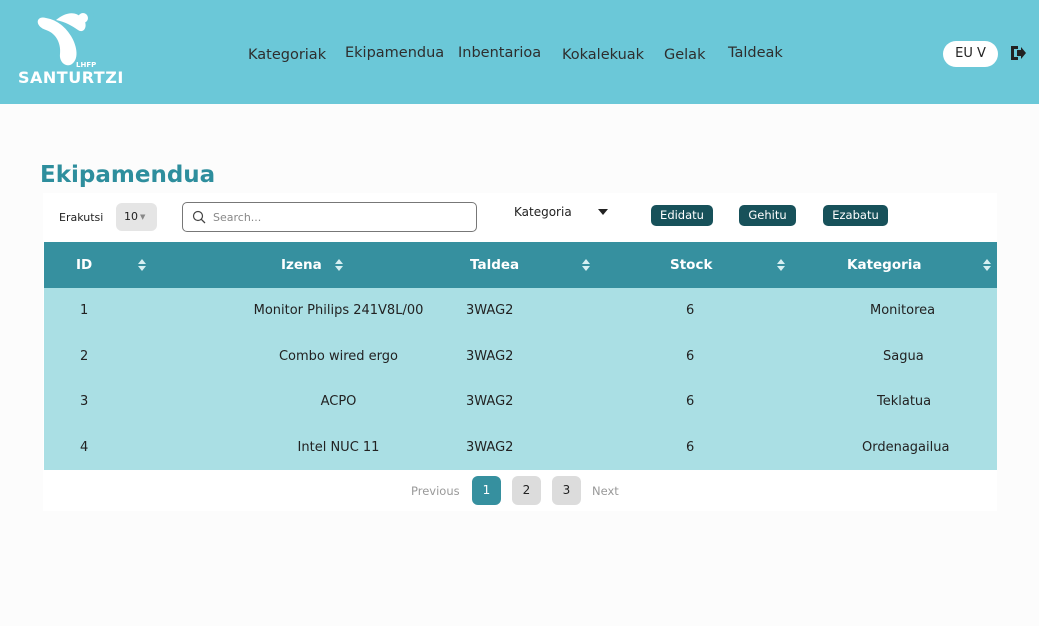  Describe the element at coordinates (338, 311) in the screenshot. I see `cell-izena: Monitor Philips 241V8L/00` at that location.